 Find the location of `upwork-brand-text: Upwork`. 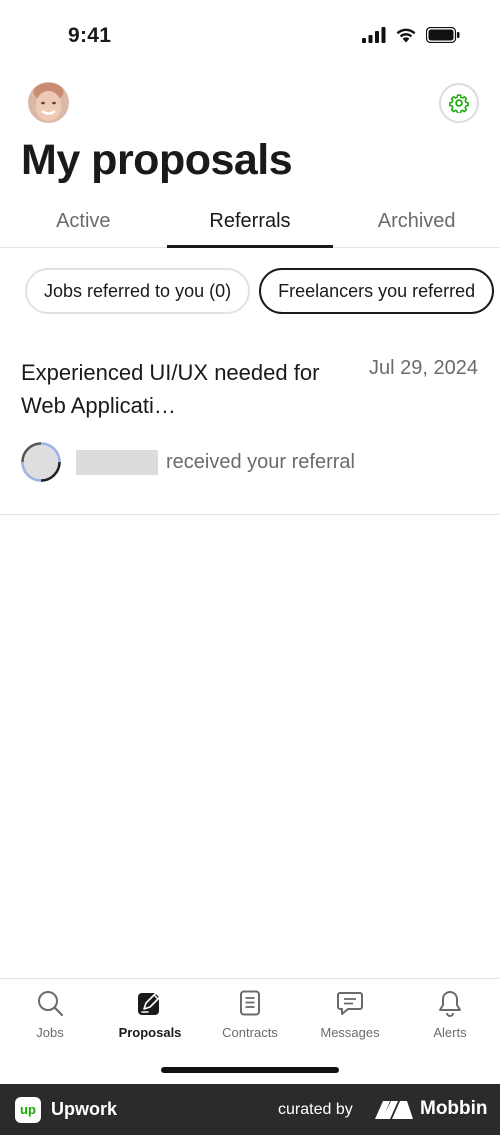

upwork-brand-text: Upwork is located at coordinates (84, 1109).